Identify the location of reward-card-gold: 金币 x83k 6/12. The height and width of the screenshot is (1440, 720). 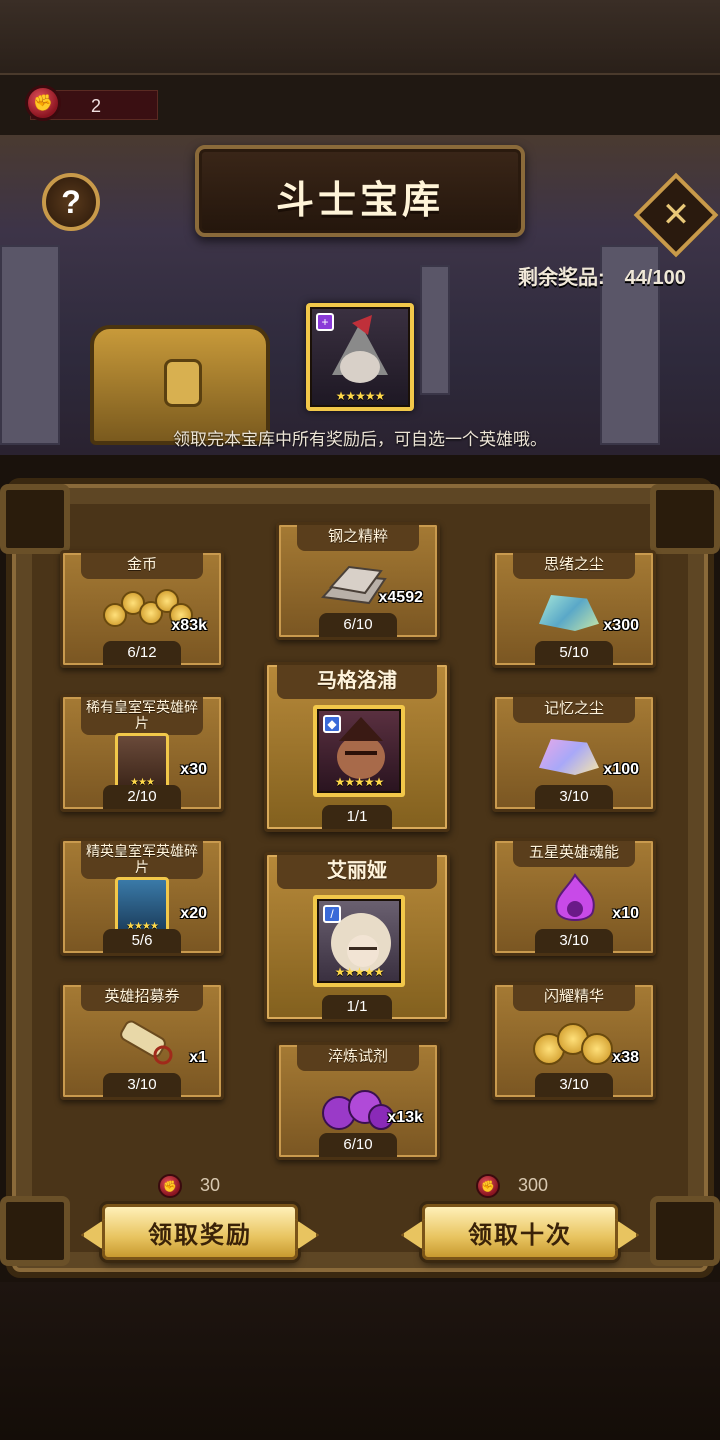
(142, 609).